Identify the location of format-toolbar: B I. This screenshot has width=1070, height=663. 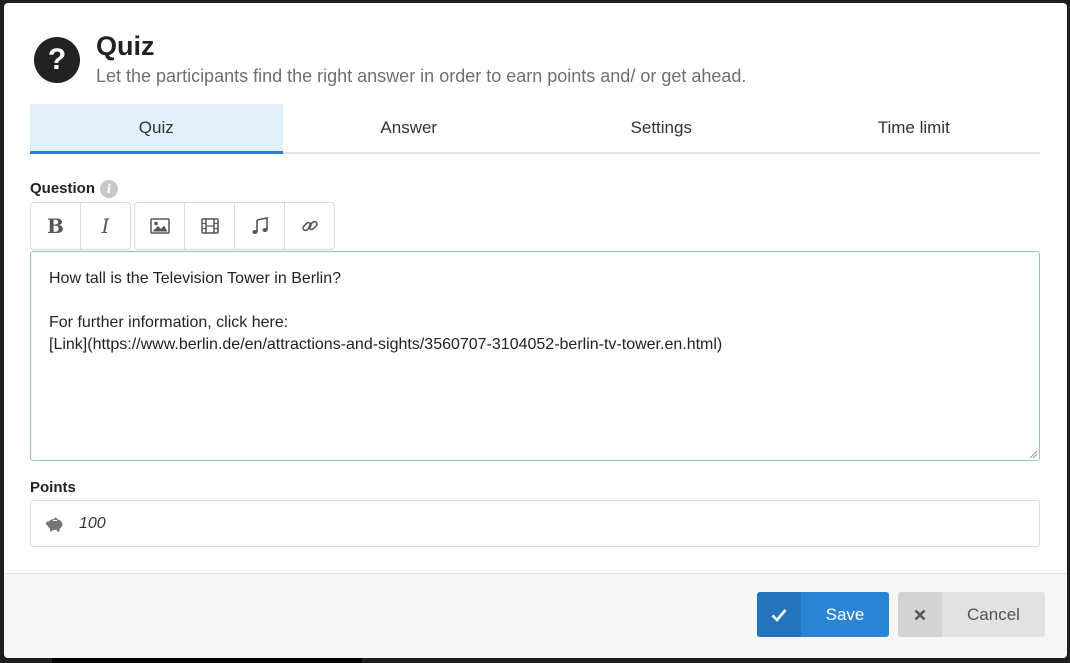
(80, 226).